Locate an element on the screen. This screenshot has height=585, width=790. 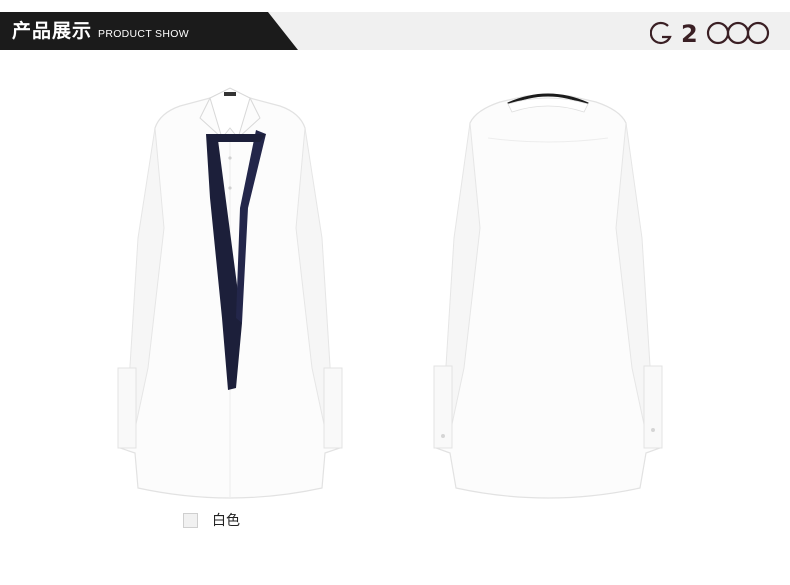
color-swatch is located at coordinates (190, 520).